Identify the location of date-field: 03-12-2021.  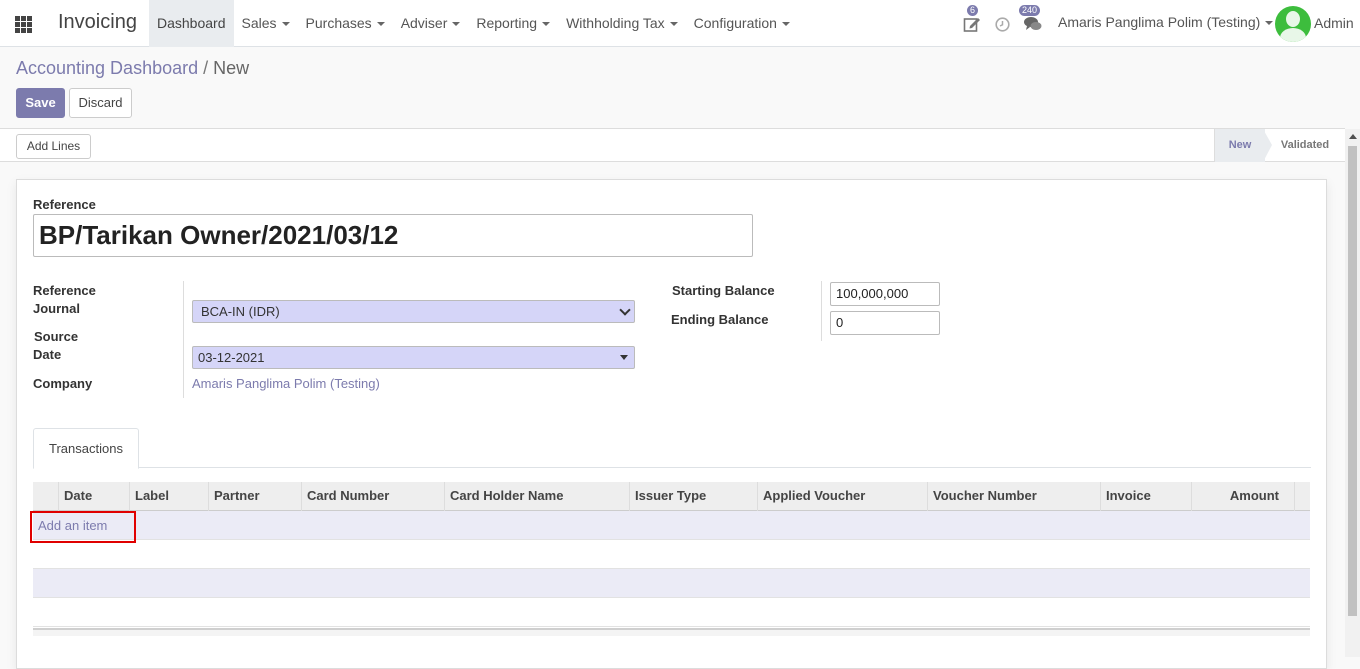
(413, 357).